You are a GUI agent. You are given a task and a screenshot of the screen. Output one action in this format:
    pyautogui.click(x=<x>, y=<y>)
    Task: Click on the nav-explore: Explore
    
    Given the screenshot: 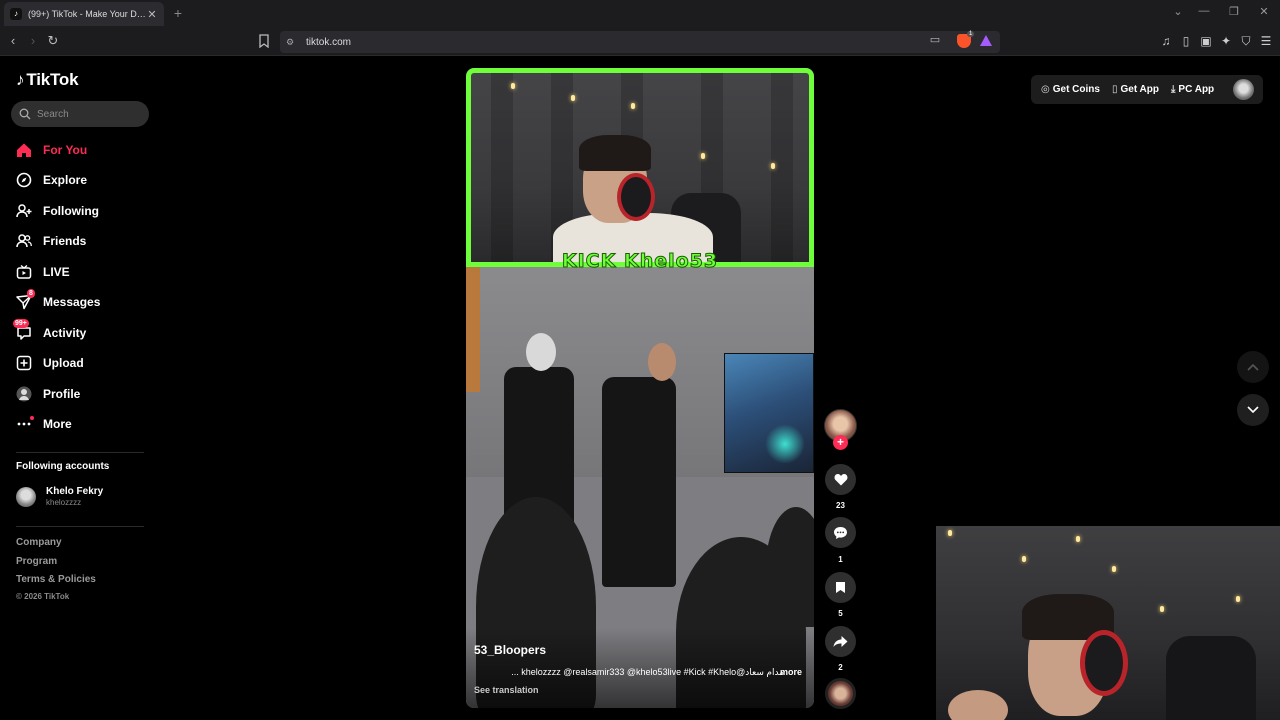 What is the action you would take?
    pyautogui.click(x=51, y=180)
    